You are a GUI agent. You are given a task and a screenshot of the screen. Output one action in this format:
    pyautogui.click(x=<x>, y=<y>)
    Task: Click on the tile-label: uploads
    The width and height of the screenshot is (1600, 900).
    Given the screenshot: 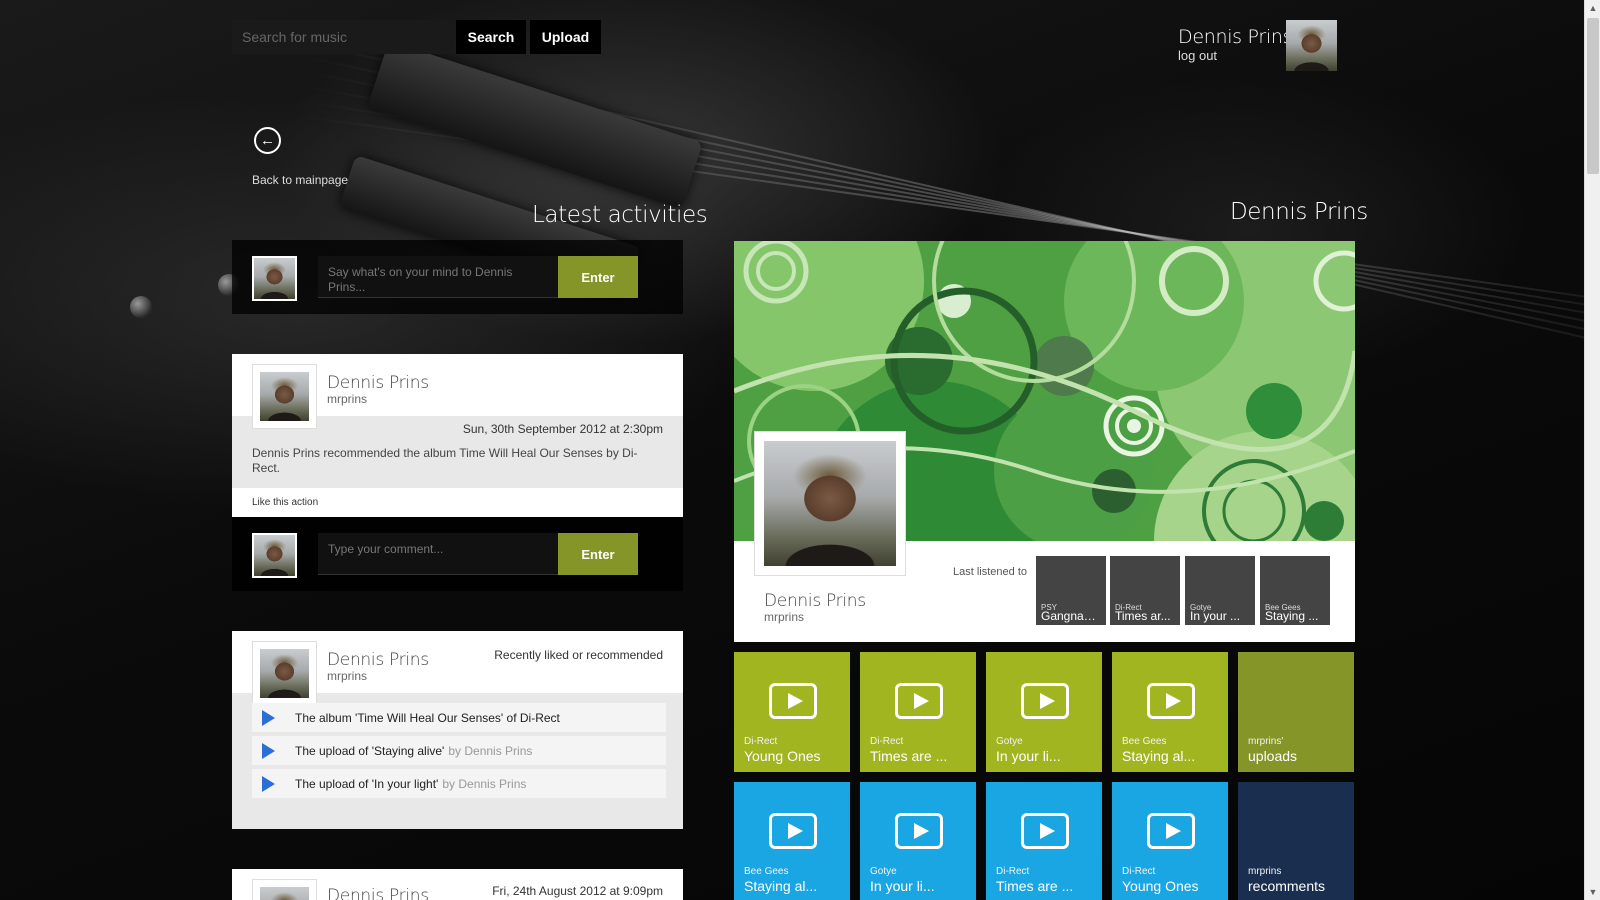 What is the action you would take?
    pyautogui.click(x=1273, y=756)
    